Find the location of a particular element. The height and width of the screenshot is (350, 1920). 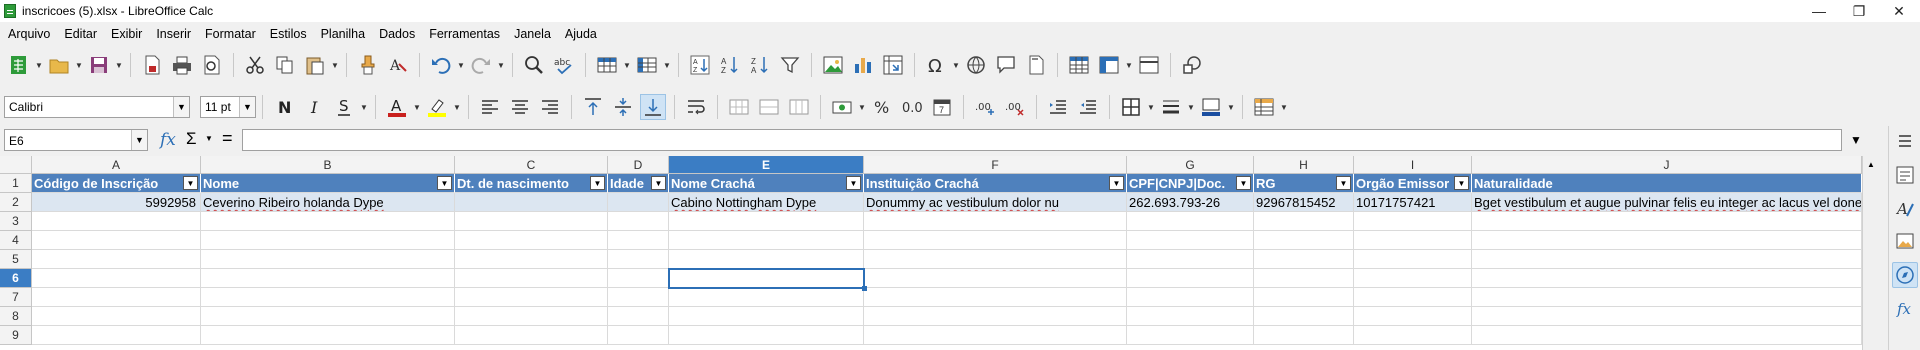

insert-image-icon is located at coordinates (833, 65).